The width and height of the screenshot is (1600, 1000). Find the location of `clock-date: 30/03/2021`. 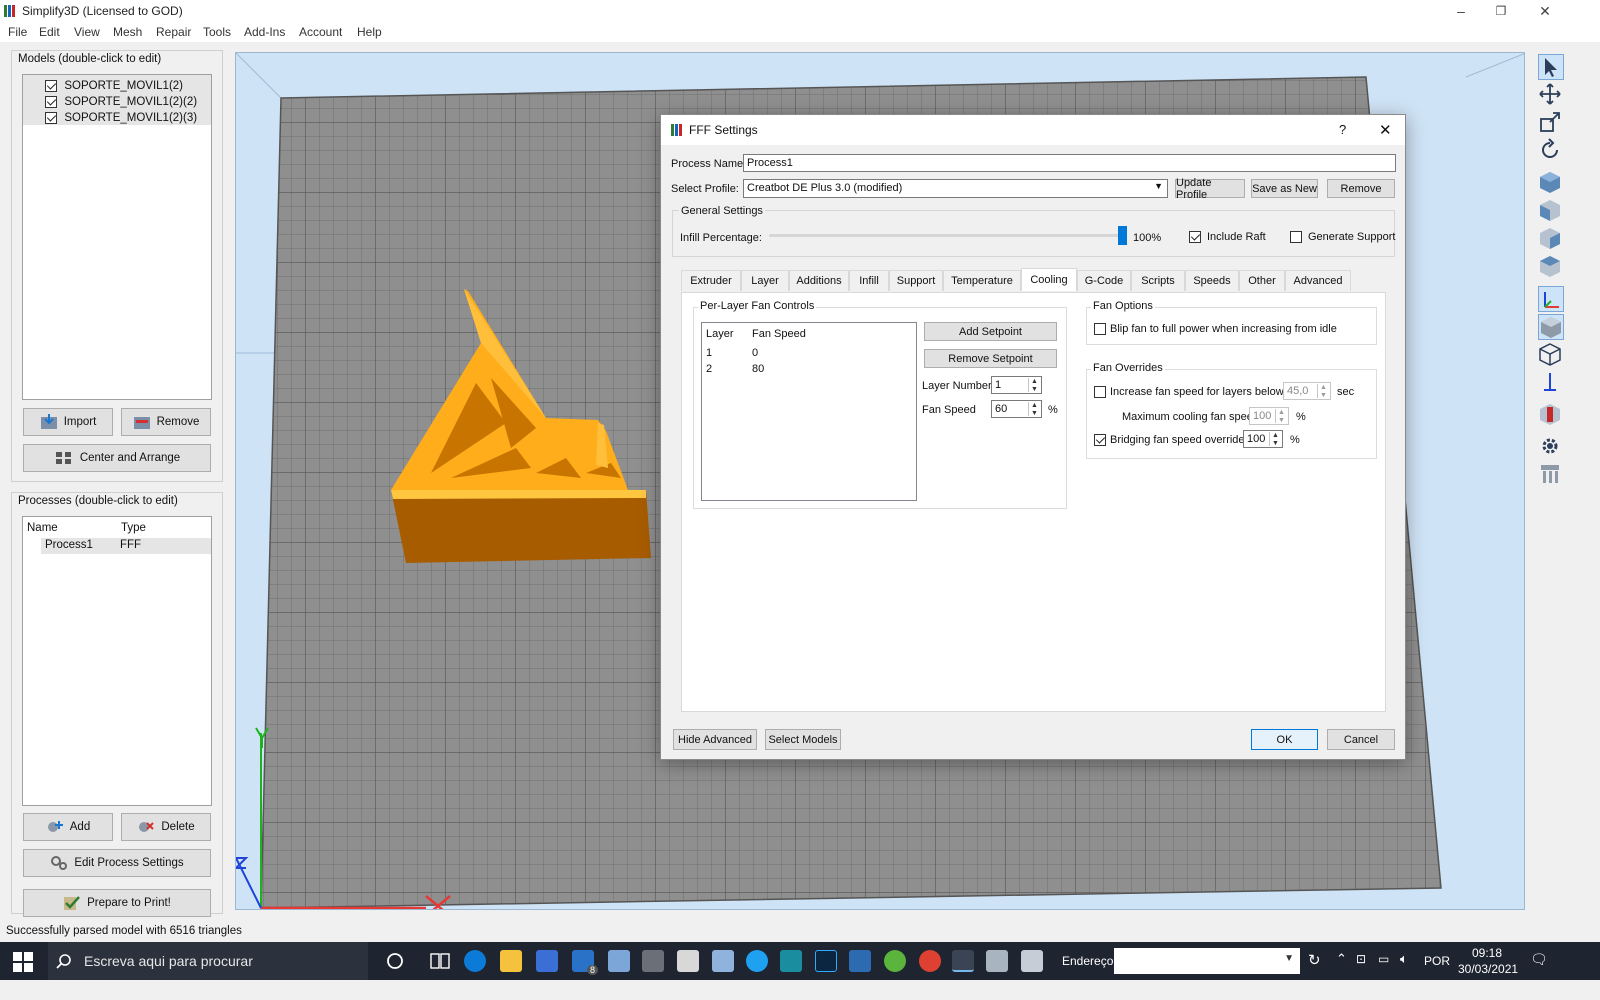

clock-date: 30/03/2021 is located at coordinates (1488, 969).